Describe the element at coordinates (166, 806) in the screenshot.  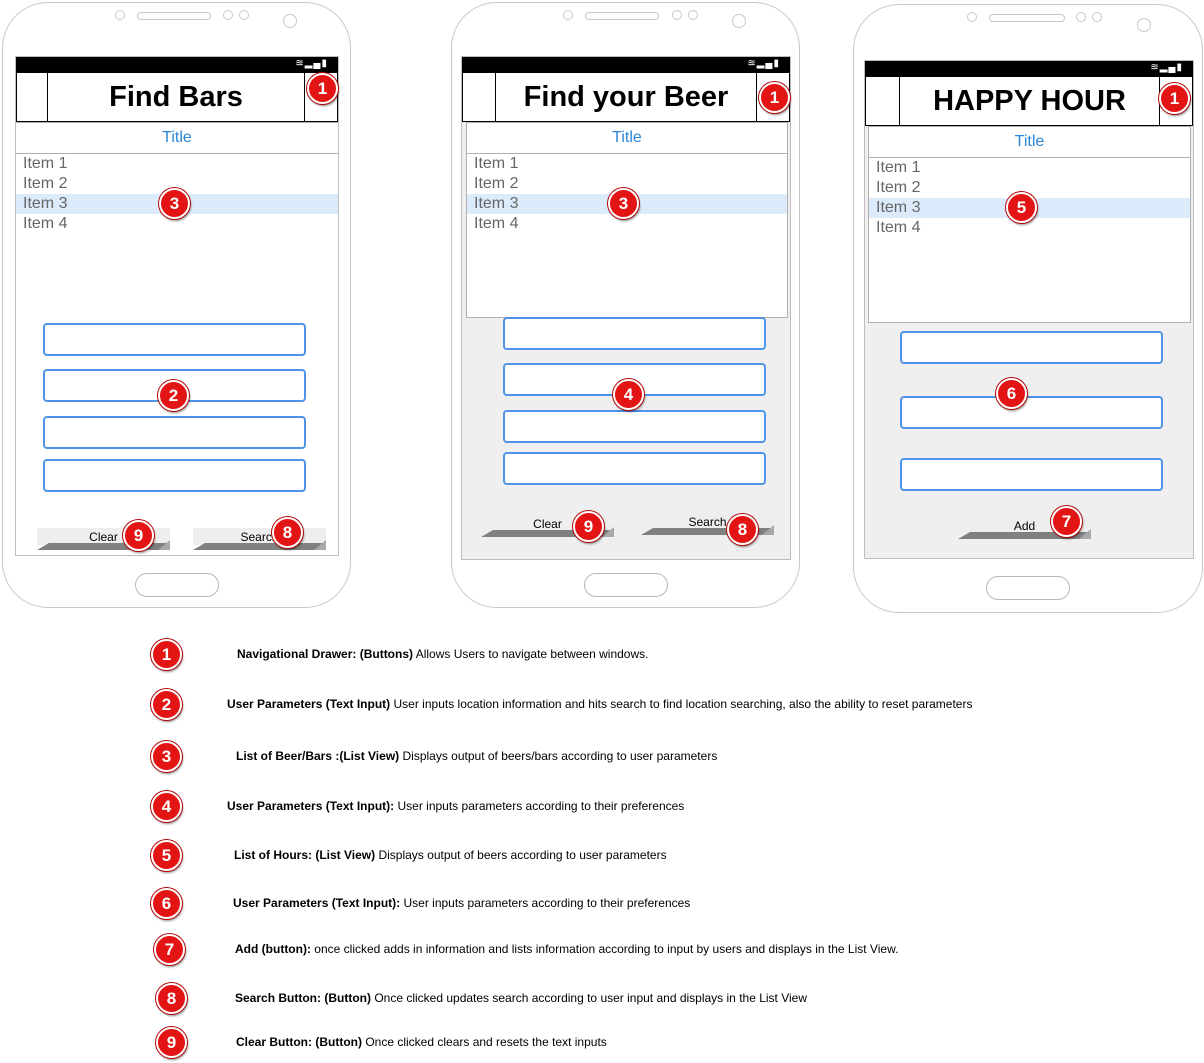
I see `legend-badge: 4` at that location.